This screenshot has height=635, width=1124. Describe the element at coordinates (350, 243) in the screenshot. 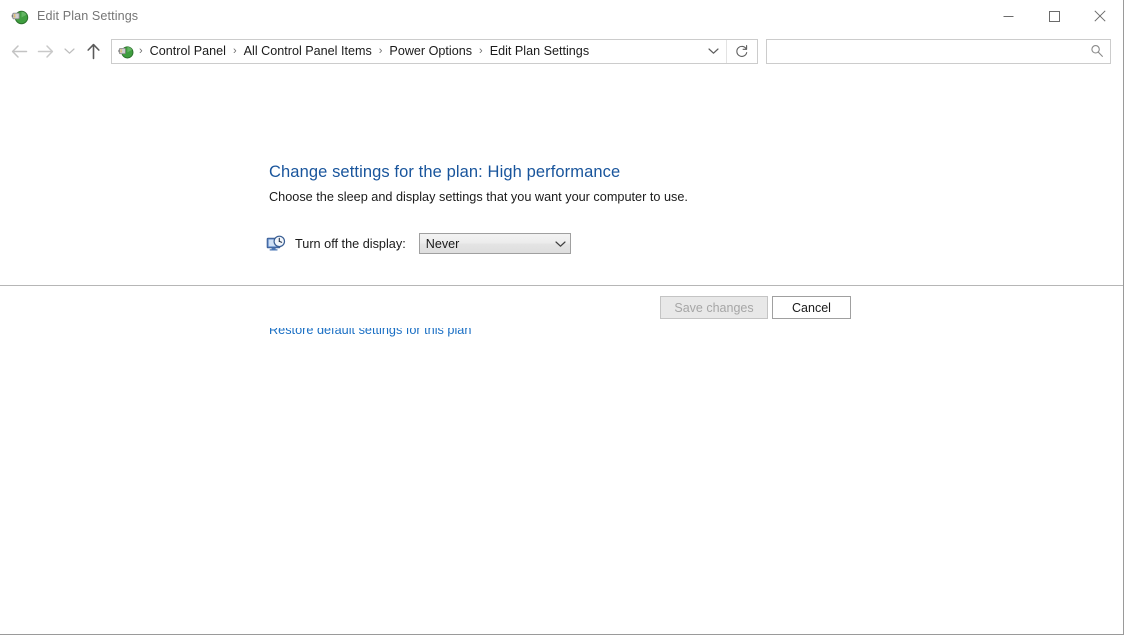

I see `setting-label-turn-off-display: Turn off the display:` at that location.